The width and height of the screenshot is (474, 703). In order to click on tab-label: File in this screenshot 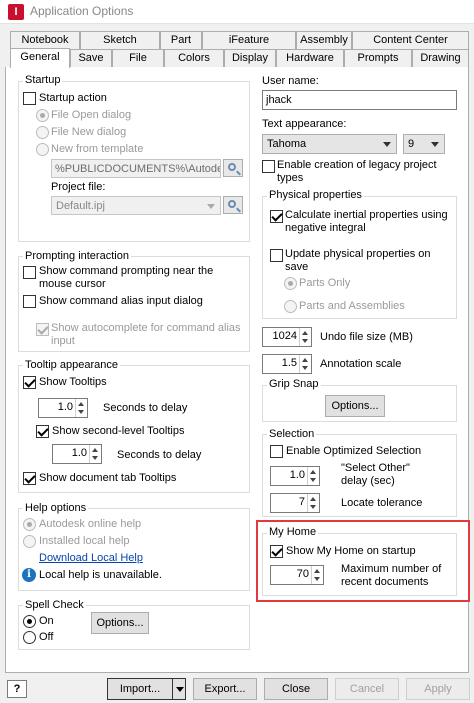, I will do `click(138, 58)`.